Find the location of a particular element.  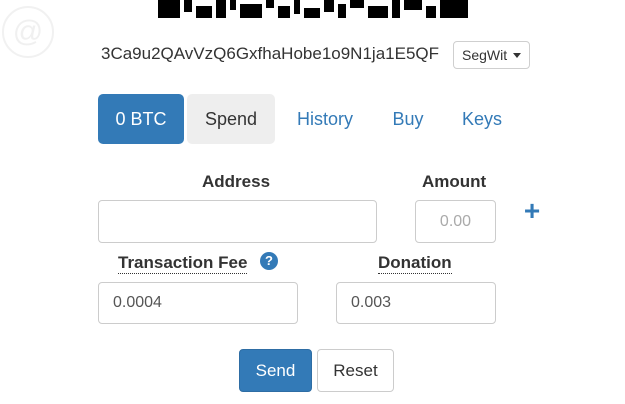

tab-history: History is located at coordinates (325, 119).